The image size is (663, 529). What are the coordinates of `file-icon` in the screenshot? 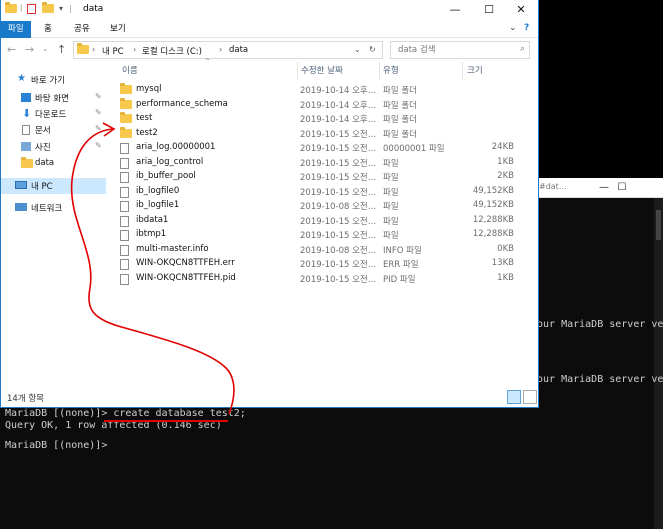 It's located at (124, 280).